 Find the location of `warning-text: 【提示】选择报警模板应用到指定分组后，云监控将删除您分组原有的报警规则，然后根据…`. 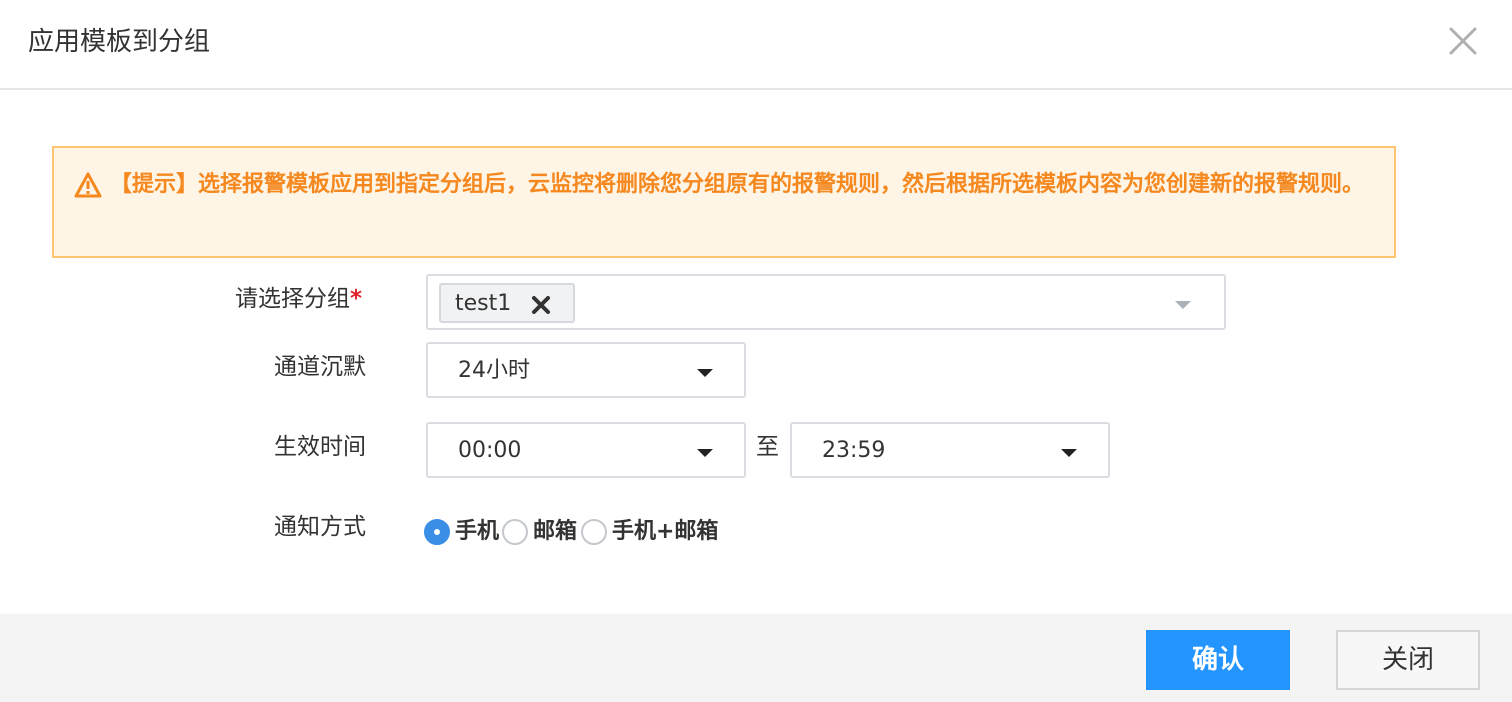

warning-text: 【提示】选择报警模板应用到指定分组后，云监控将删除您分组原有的报警规则，然后根据… is located at coordinates (737, 184).